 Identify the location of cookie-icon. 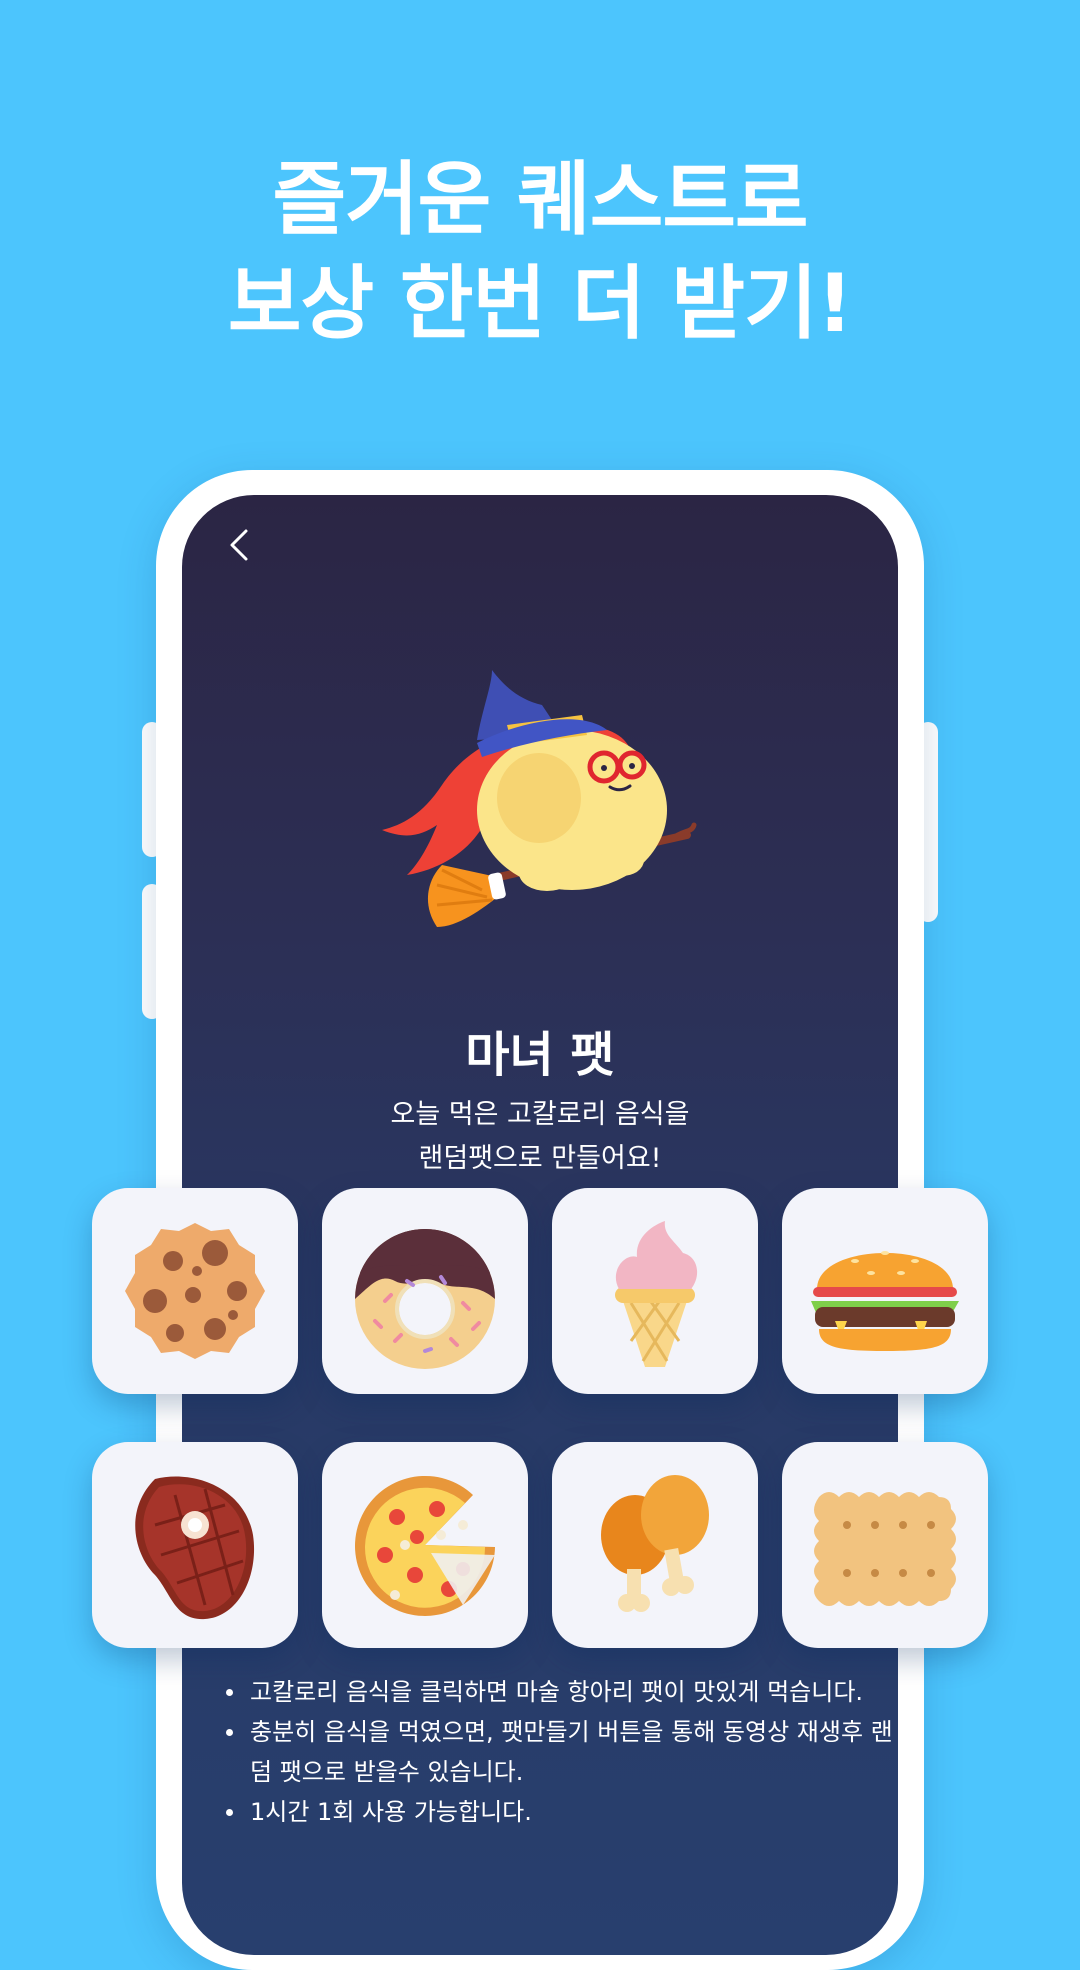
(195, 1291).